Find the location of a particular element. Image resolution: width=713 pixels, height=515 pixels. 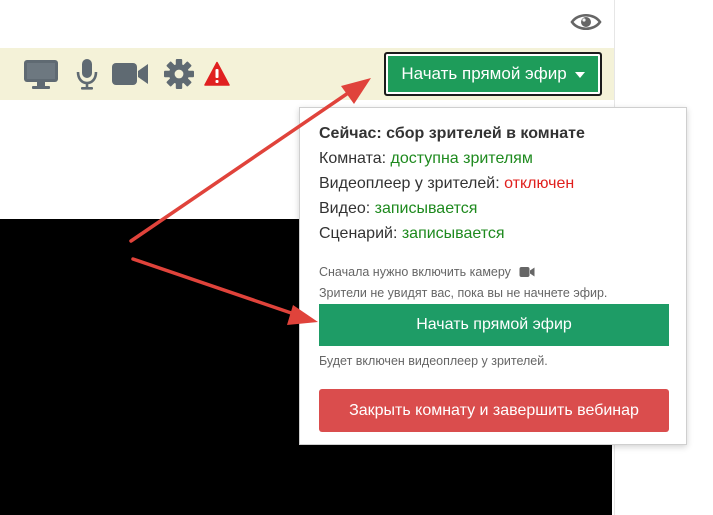

camera-note: Сначала нужно включить камеру is located at coordinates (427, 272).